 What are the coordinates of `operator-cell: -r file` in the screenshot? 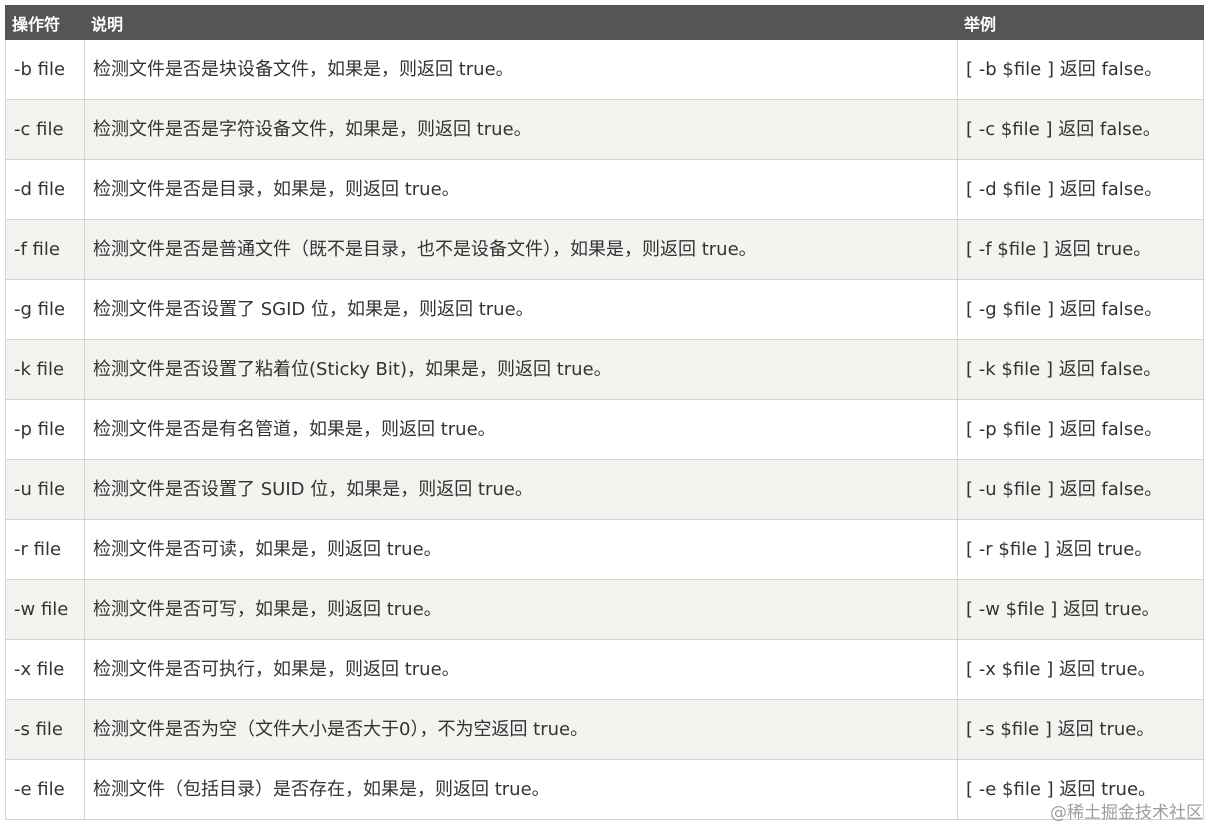 It's located at (45, 549).